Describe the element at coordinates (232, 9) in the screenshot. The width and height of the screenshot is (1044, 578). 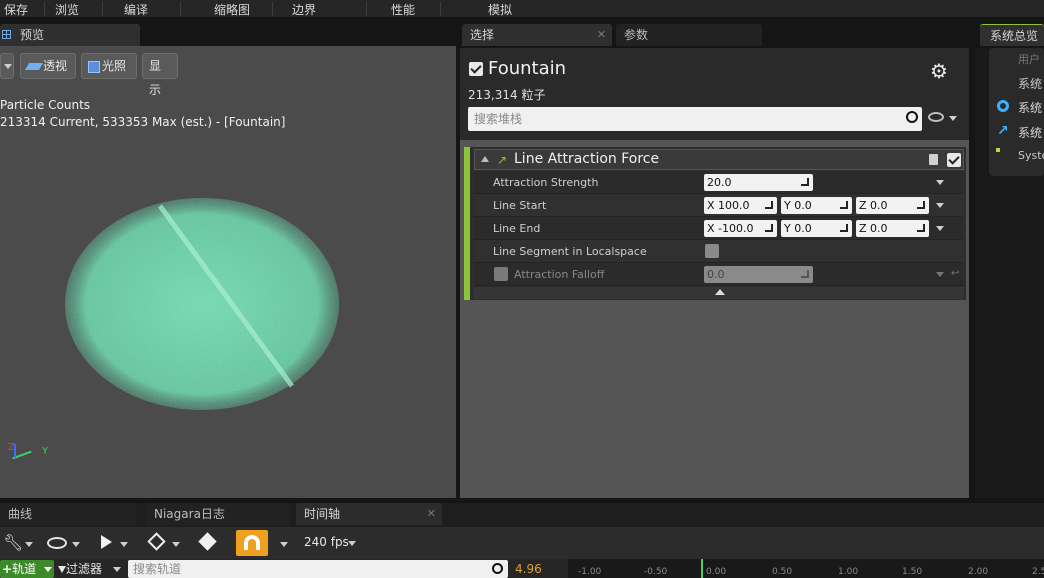
I see `thumbnail-menu: 缩略图` at that location.